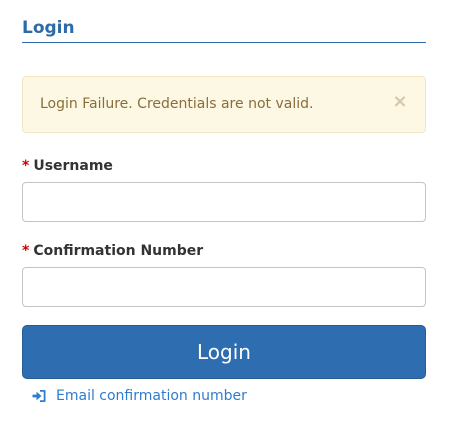 This screenshot has width=451, height=430. What do you see at coordinates (118, 251) in the screenshot?
I see `confirmation-label-text: Confirmation Number` at bounding box center [118, 251].